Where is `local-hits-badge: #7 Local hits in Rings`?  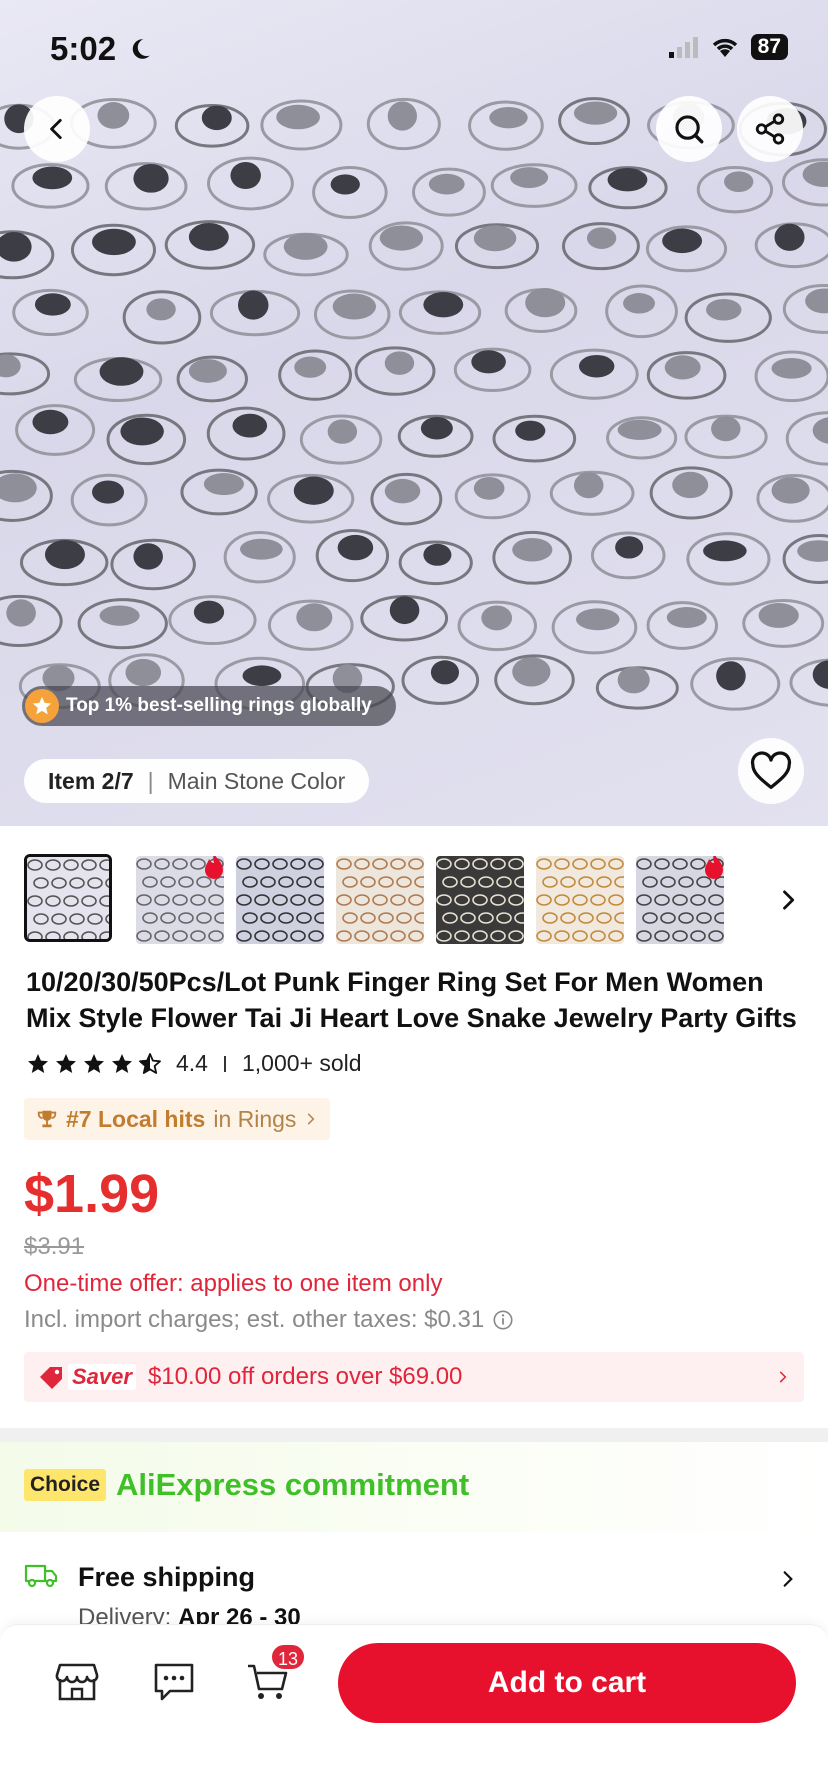
local-hits-badge: #7 Local hits in Rings is located at coordinates (177, 1119).